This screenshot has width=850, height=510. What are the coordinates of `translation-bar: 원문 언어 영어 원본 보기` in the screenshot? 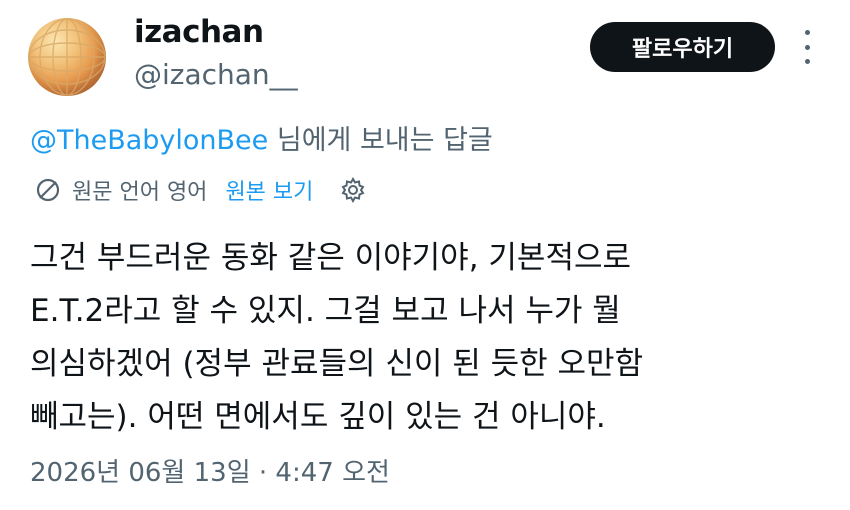 It's located at (200, 190).